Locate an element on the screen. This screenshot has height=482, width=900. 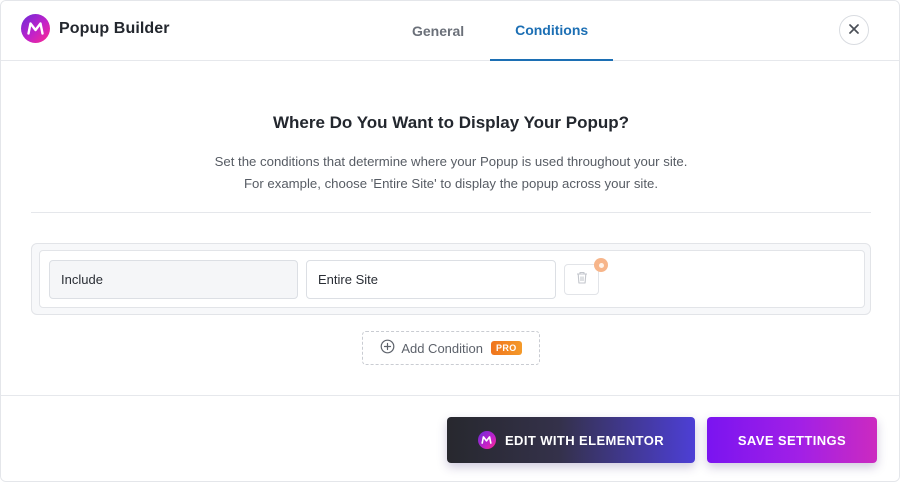
add-condition-label: Add Condition is located at coordinates (442, 348).